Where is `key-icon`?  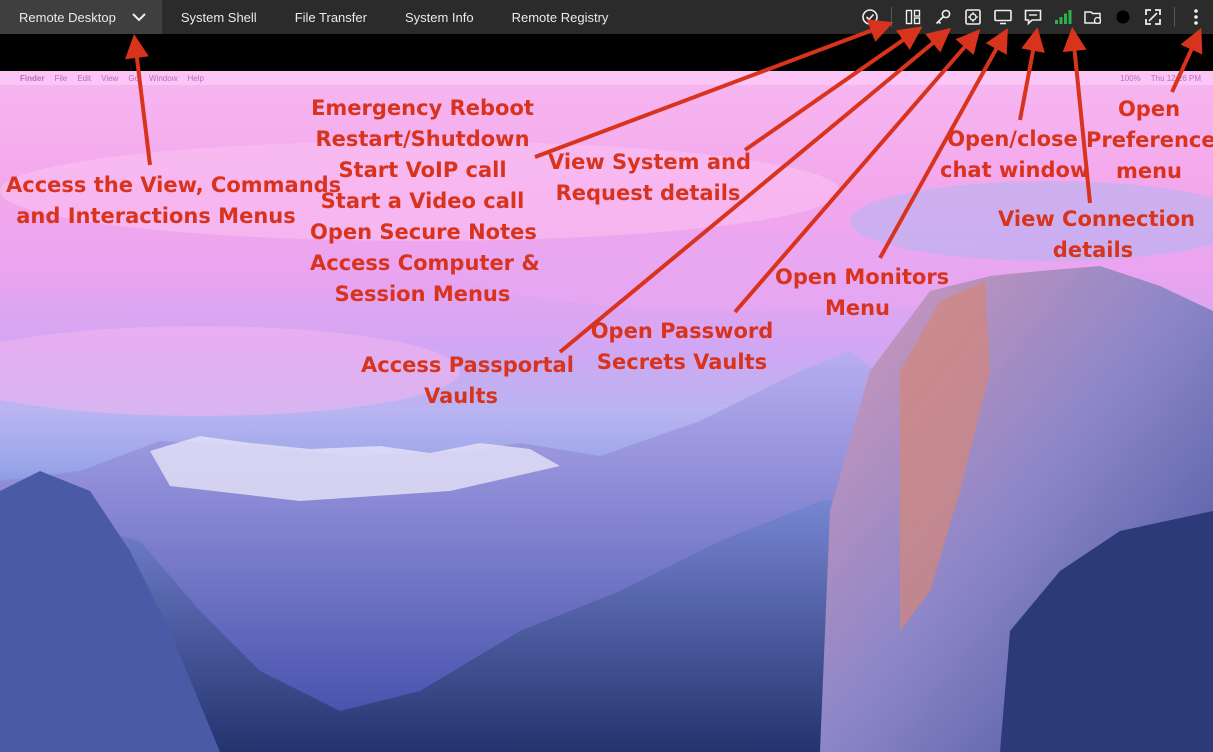 key-icon is located at coordinates (943, 17).